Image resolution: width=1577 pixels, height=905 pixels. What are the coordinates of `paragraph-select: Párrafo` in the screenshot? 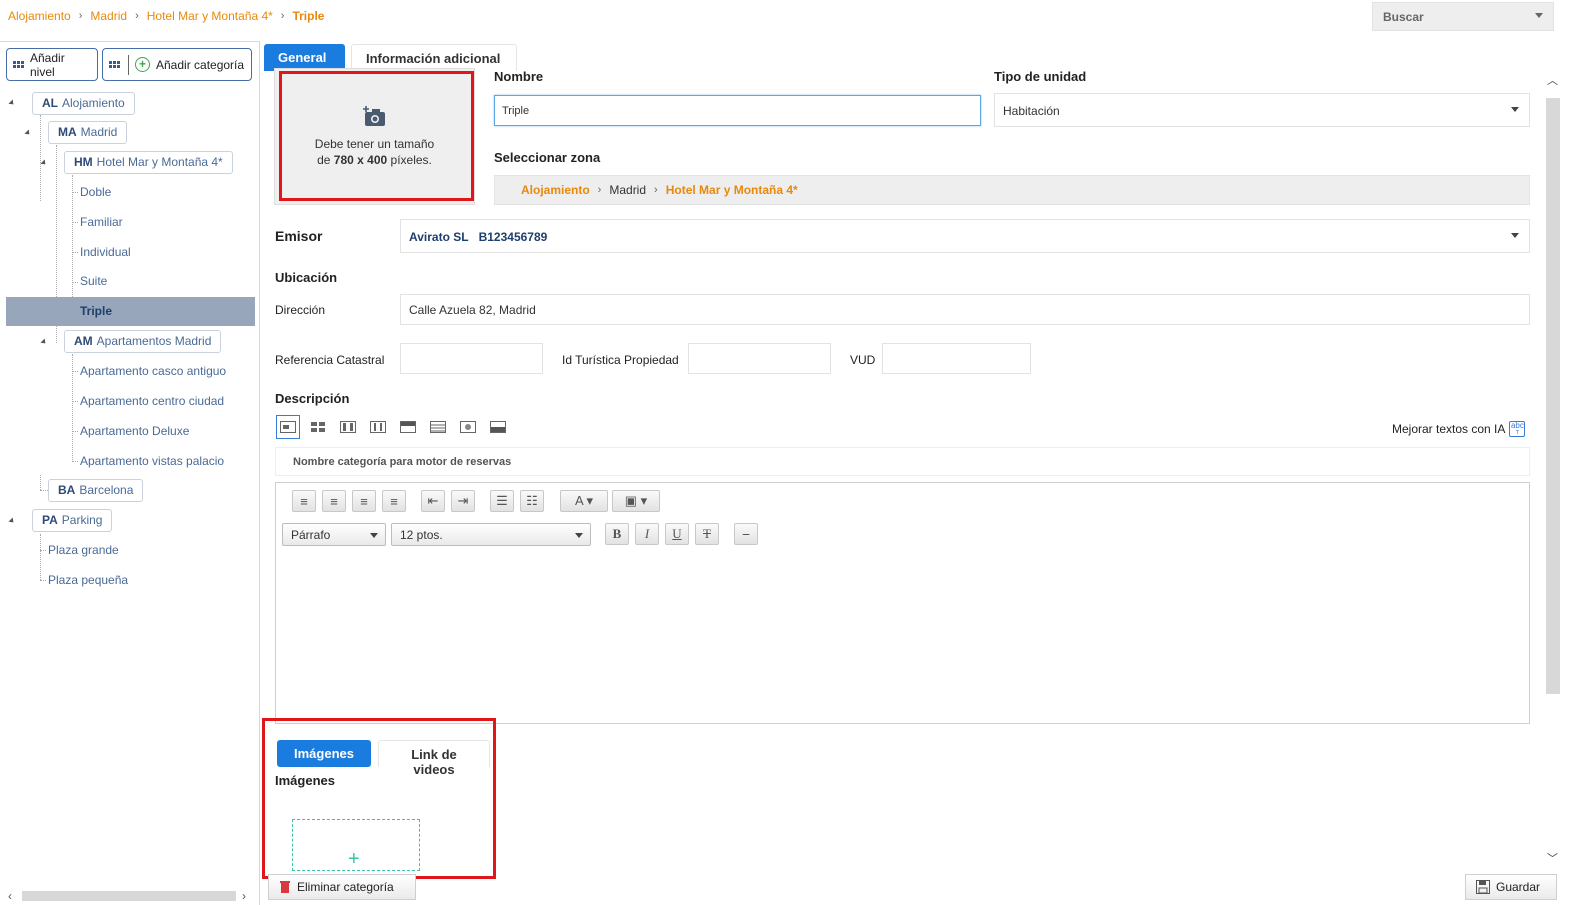 It's located at (334, 534).